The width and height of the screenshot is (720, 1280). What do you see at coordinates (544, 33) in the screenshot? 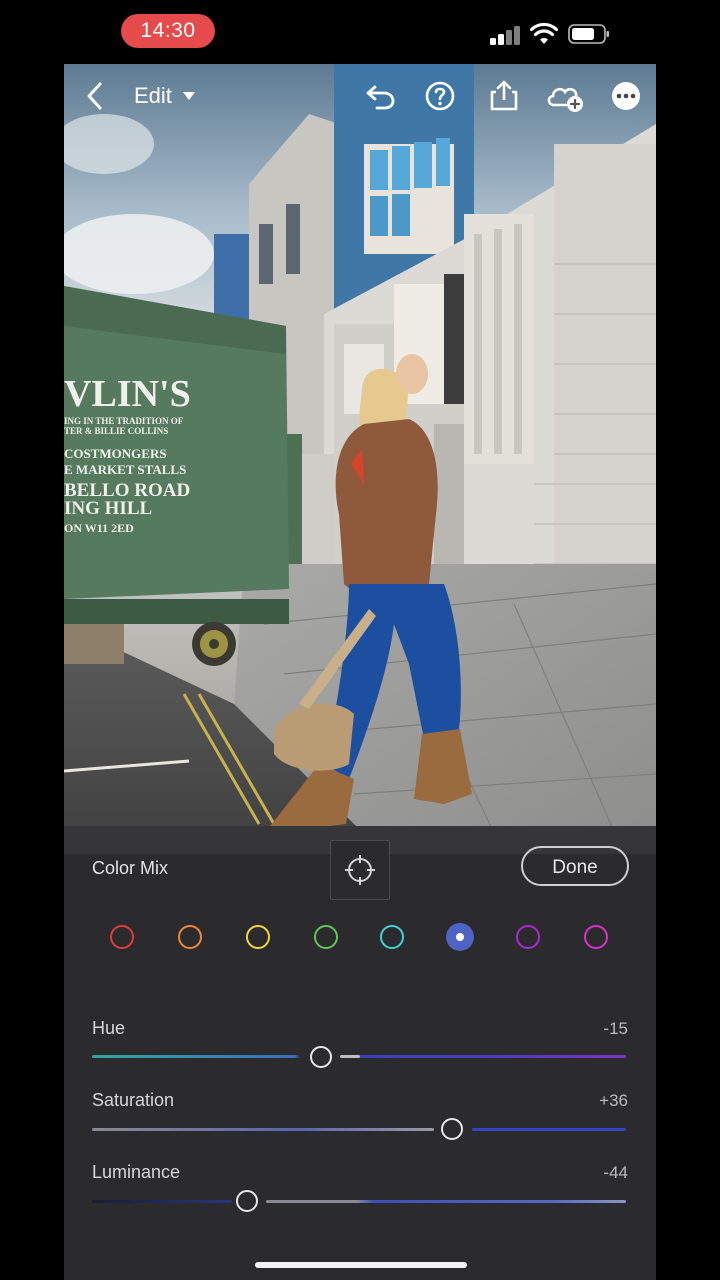
I see `wifi-icon` at bounding box center [544, 33].